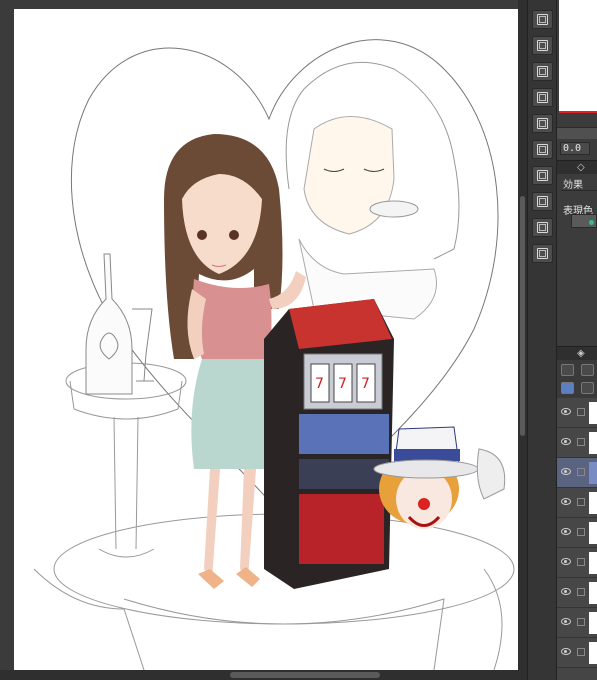  What do you see at coordinates (577, 379) in the screenshot?
I see `layer-toolbar` at bounding box center [577, 379].